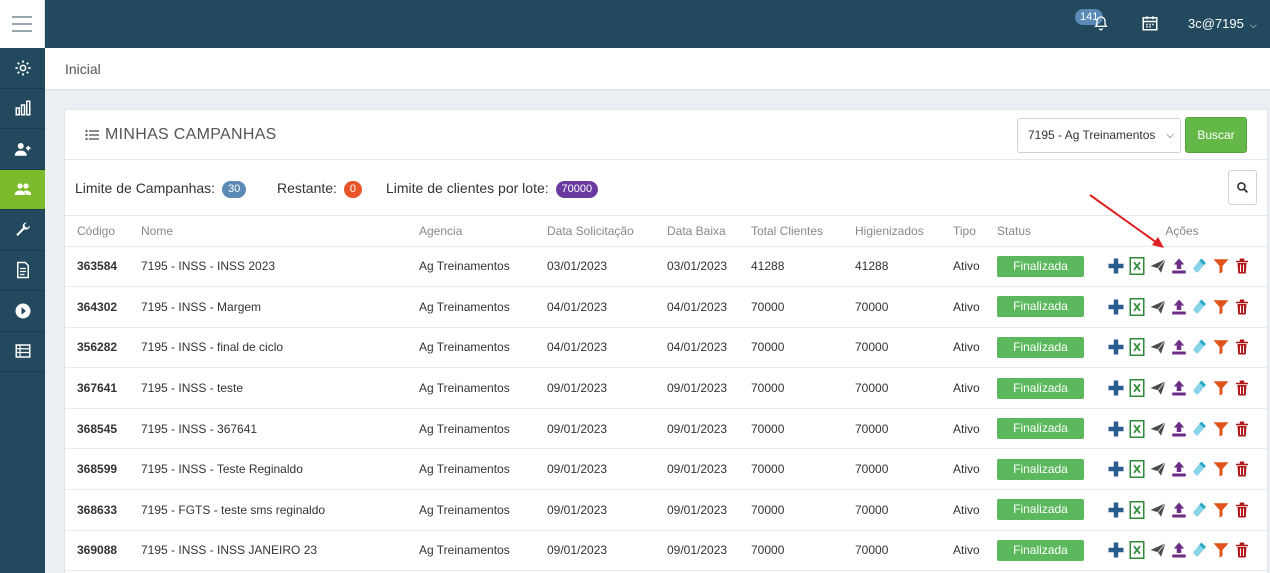  I want to click on cell-acoes, so click(1182, 429).